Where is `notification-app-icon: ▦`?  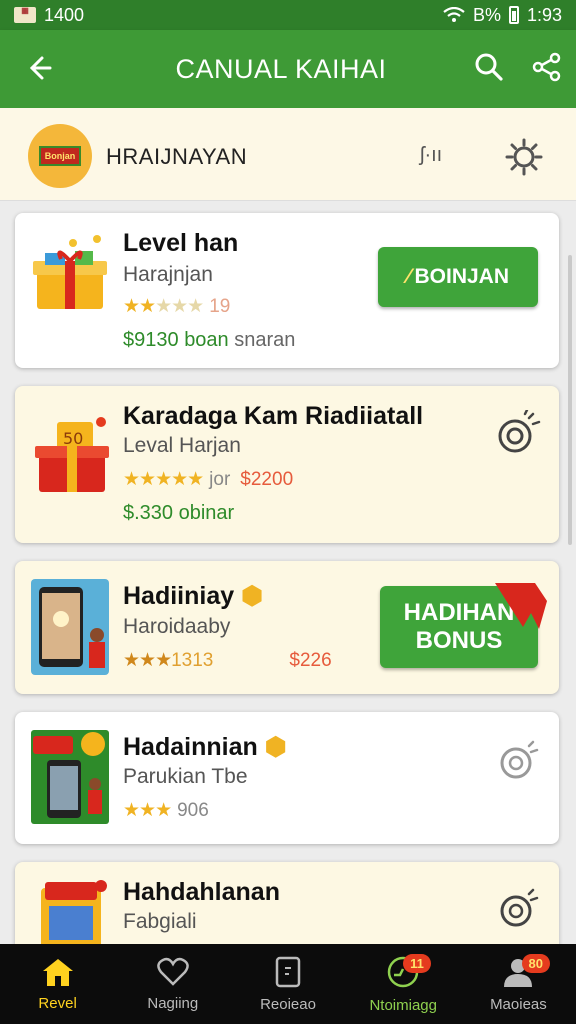 notification-app-icon: ▦ is located at coordinates (25, 15).